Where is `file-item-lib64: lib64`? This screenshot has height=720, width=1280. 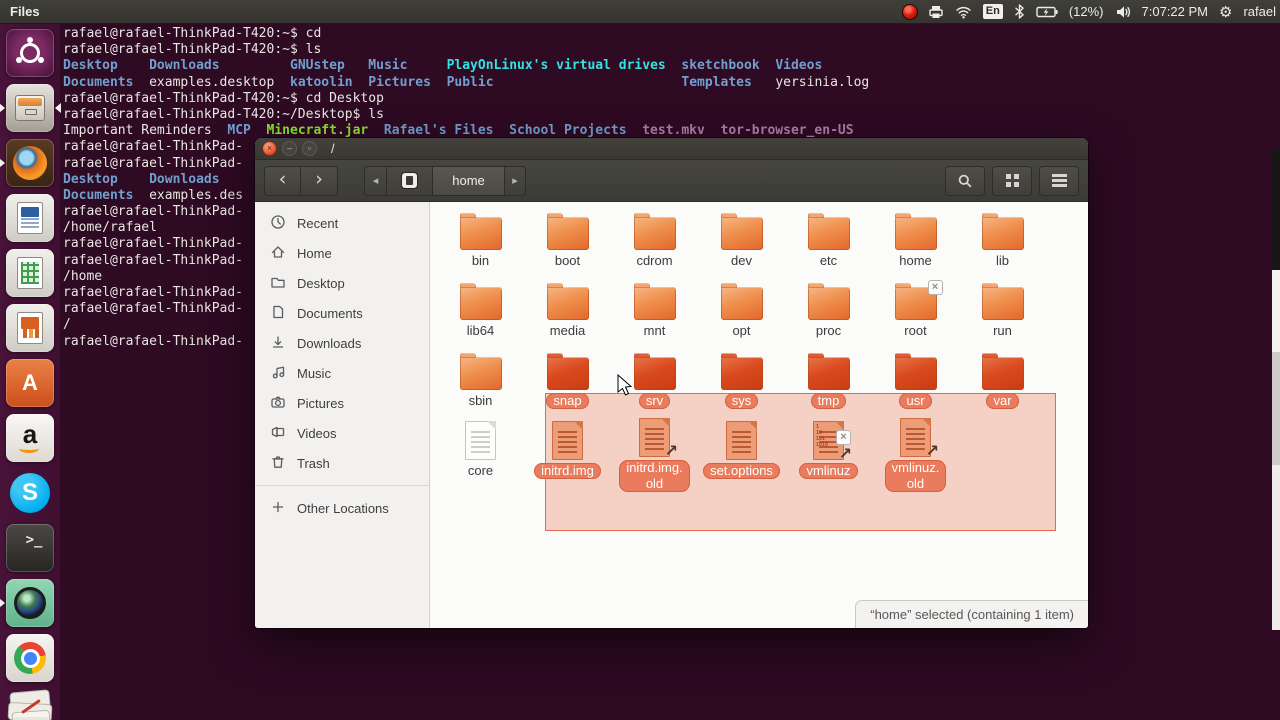 file-item-lib64: lib64 is located at coordinates (480, 313).